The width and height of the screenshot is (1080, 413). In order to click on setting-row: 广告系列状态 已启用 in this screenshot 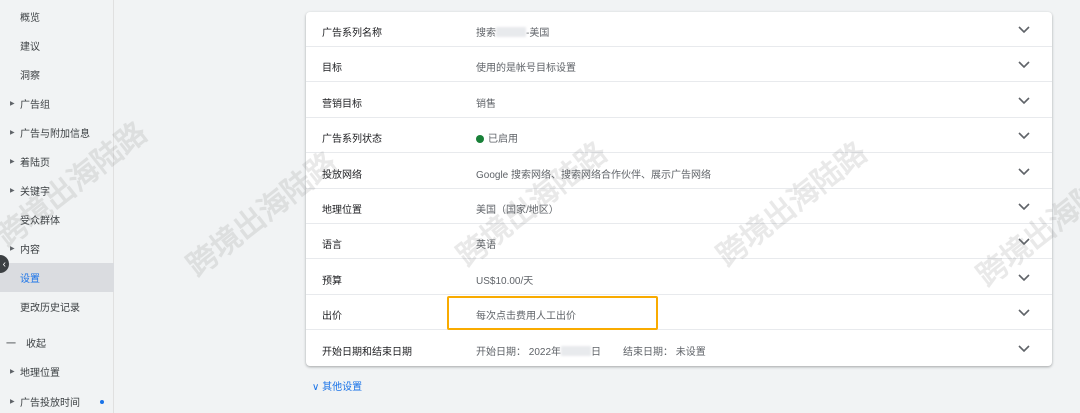, I will do `click(679, 136)`.